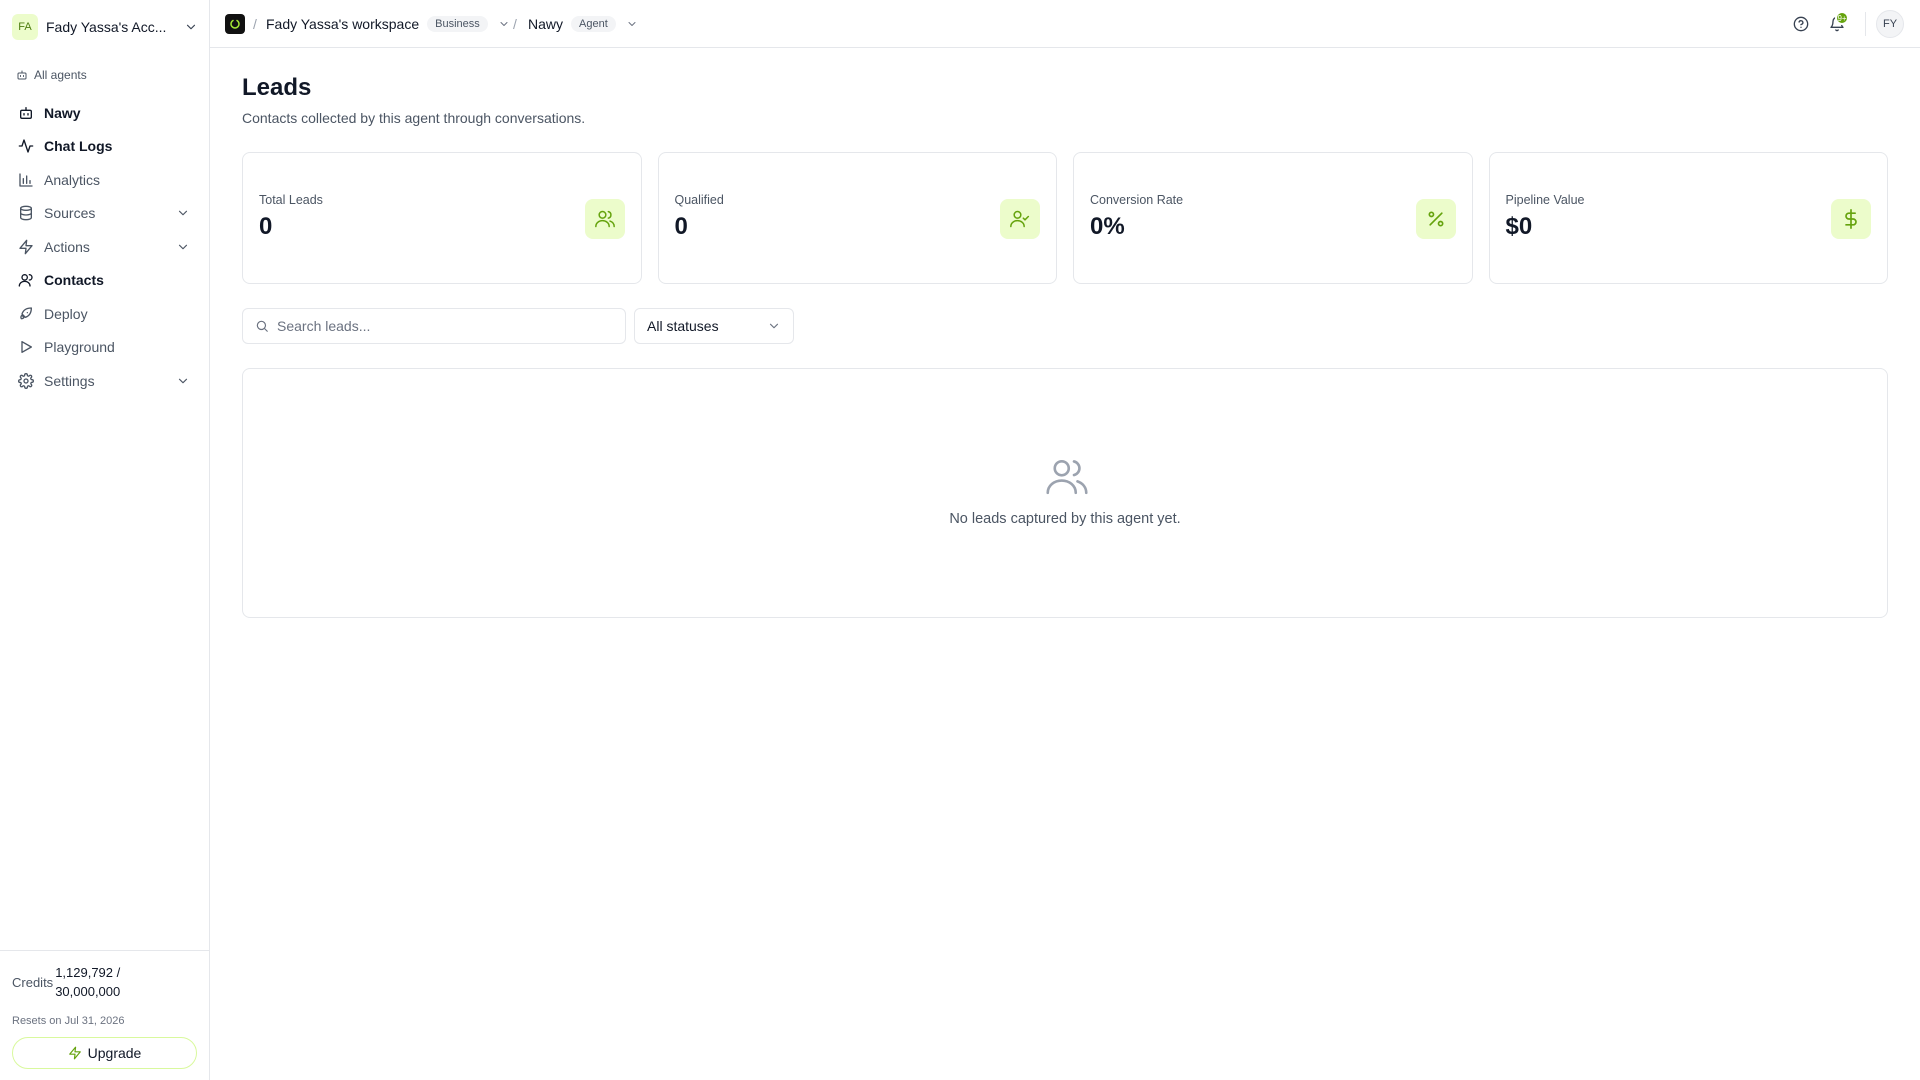 This screenshot has height=1080, width=1920. I want to click on sidebar-item-label: Deploy, so click(66, 313).